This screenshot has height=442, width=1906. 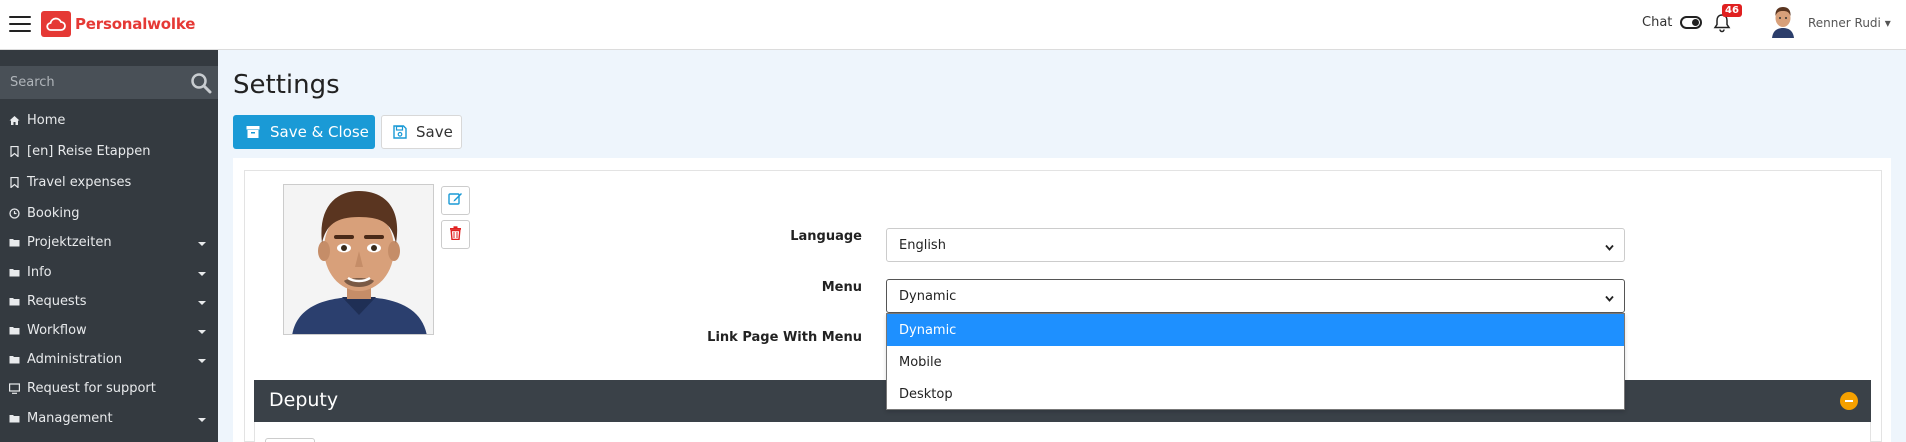 I want to click on sidebar-item-travel-expenses: Travel expenses, so click(x=109, y=182).